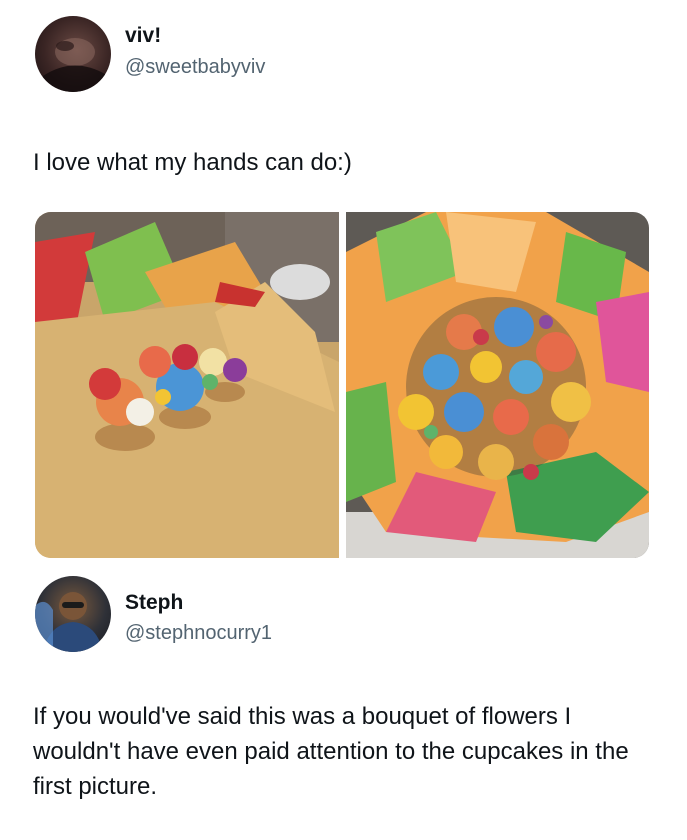 This screenshot has height=840, width=687. I want to click on tweet-text: I love what my hands can do:), so click(192, 162).